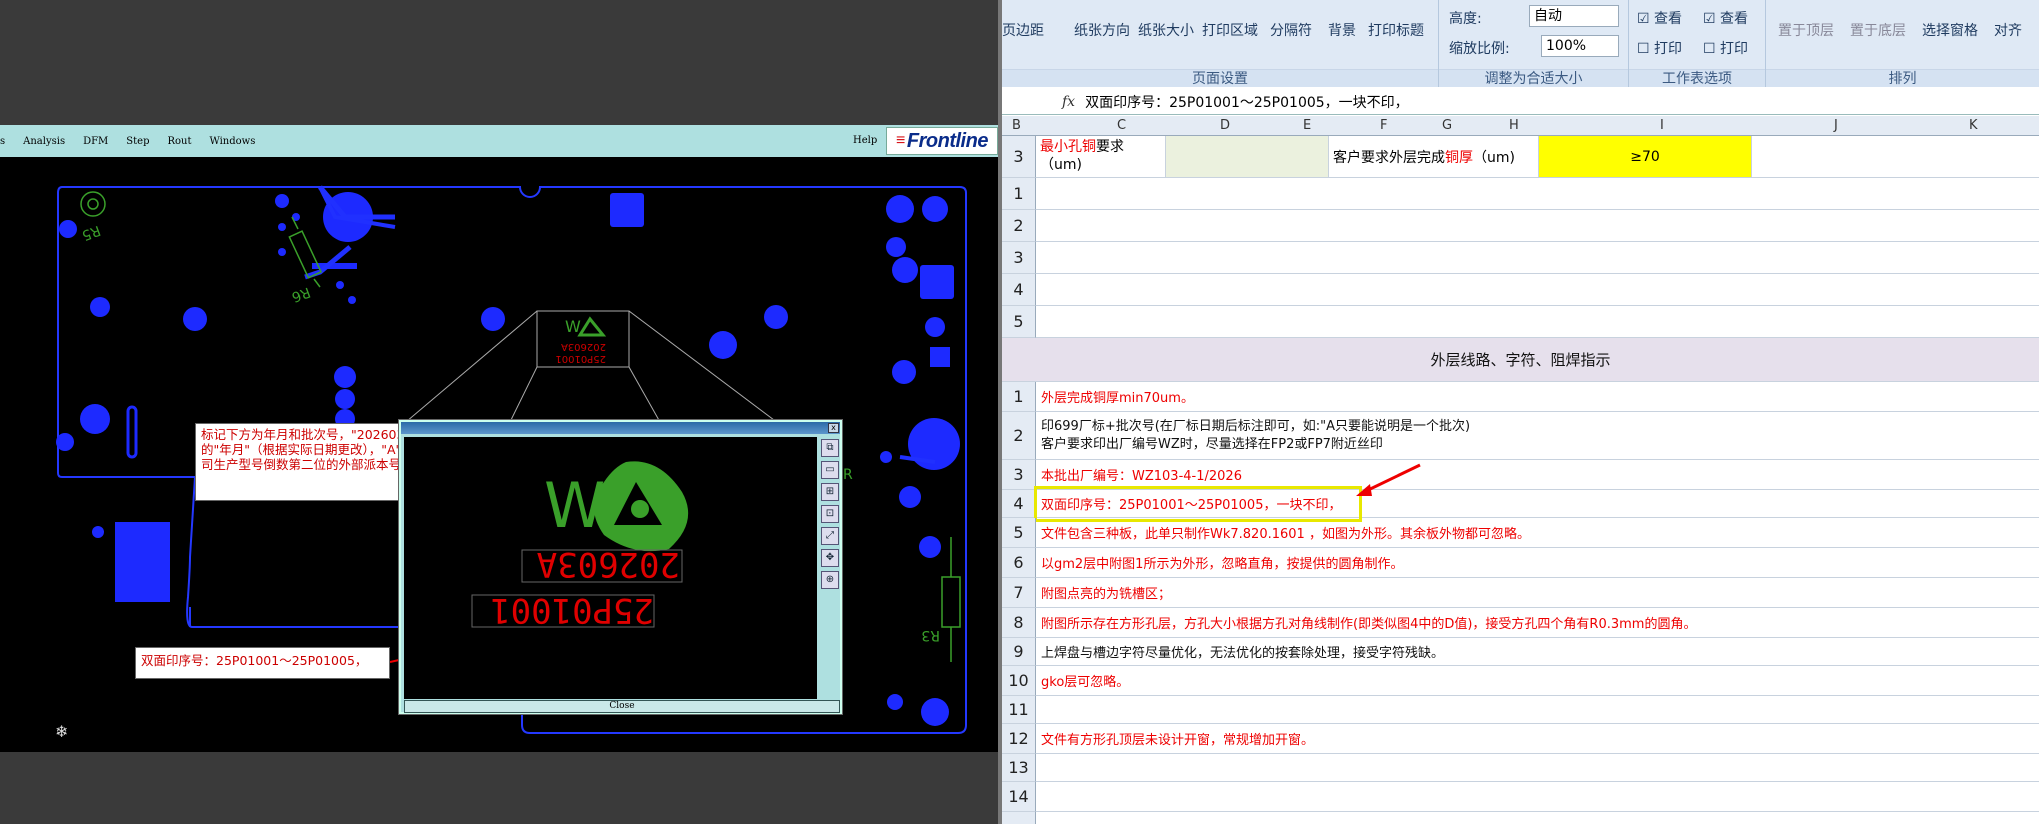 The image size is (2039, 824). What do you see at coordinates (1016, 125) in the screenshot?
I see `col-b: B` at bounding box center [1016, 125].